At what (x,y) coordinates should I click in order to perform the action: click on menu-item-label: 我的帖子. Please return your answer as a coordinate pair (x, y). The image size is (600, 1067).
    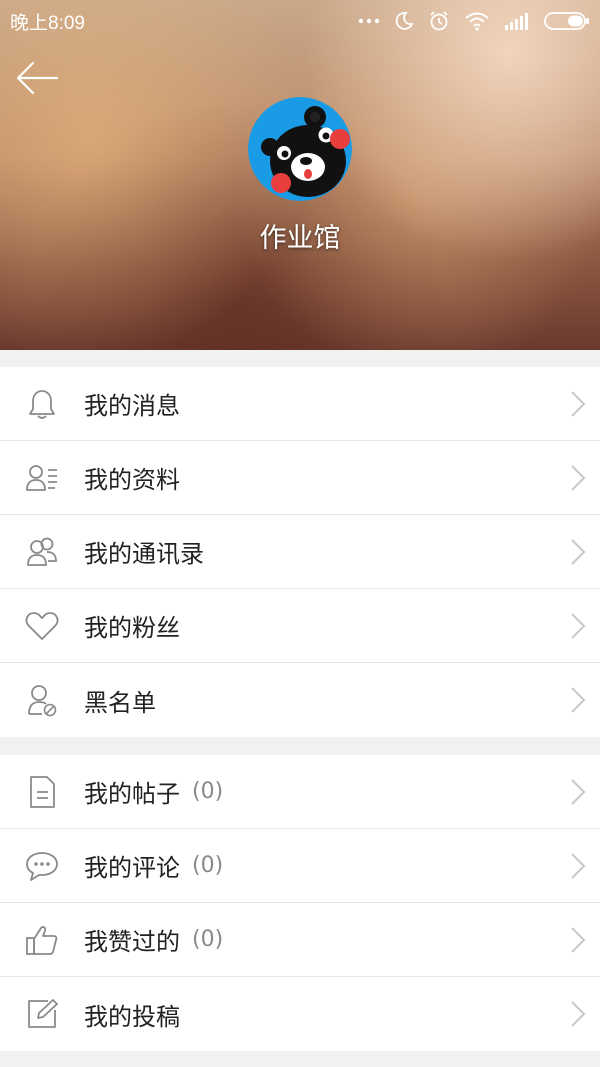
    Looking at the image, I should click on (132, 794).